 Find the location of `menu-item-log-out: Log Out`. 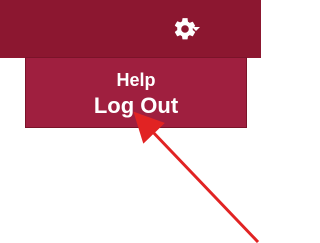

menu-item-log-out: Log Out is located at coordinates (136, 106).